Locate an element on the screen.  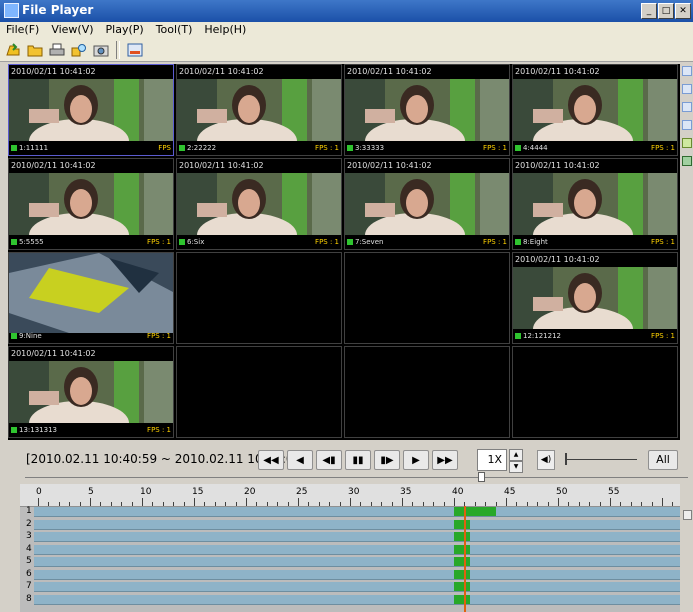
play-reverse-button: ◀ is located at coordinates (300, 460).